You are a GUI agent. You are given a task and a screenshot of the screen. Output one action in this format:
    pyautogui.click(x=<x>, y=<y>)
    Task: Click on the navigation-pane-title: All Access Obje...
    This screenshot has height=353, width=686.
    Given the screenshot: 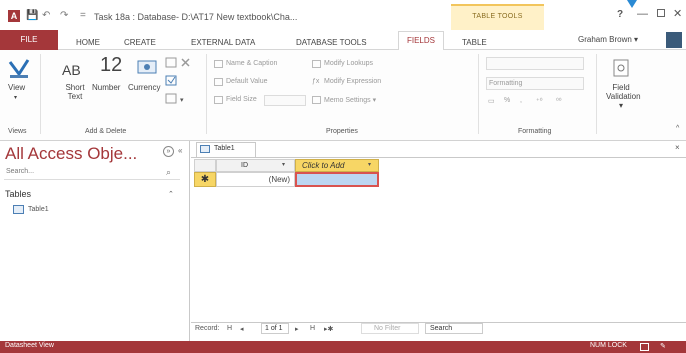 What is the action you would take?
    pyautogui.click(x=71, y=154)
    